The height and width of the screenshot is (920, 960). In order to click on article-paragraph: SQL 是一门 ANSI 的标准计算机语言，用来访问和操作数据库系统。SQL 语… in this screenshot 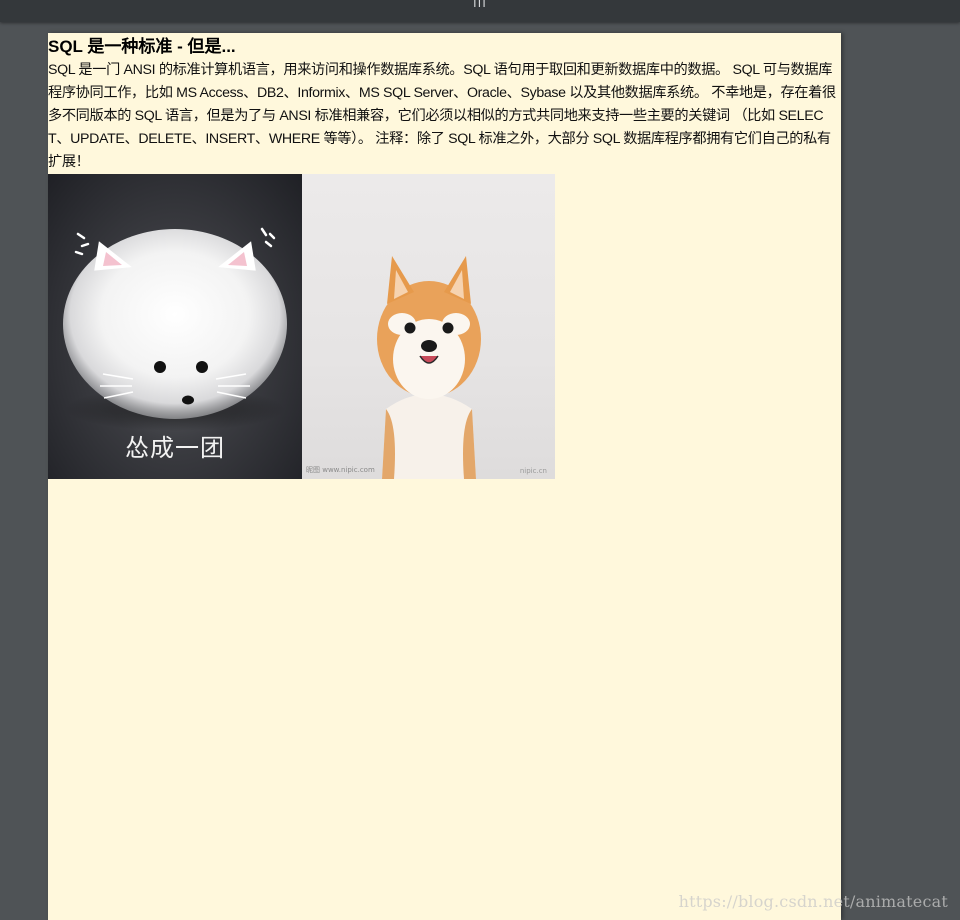, I will do `click(442, 116)`.